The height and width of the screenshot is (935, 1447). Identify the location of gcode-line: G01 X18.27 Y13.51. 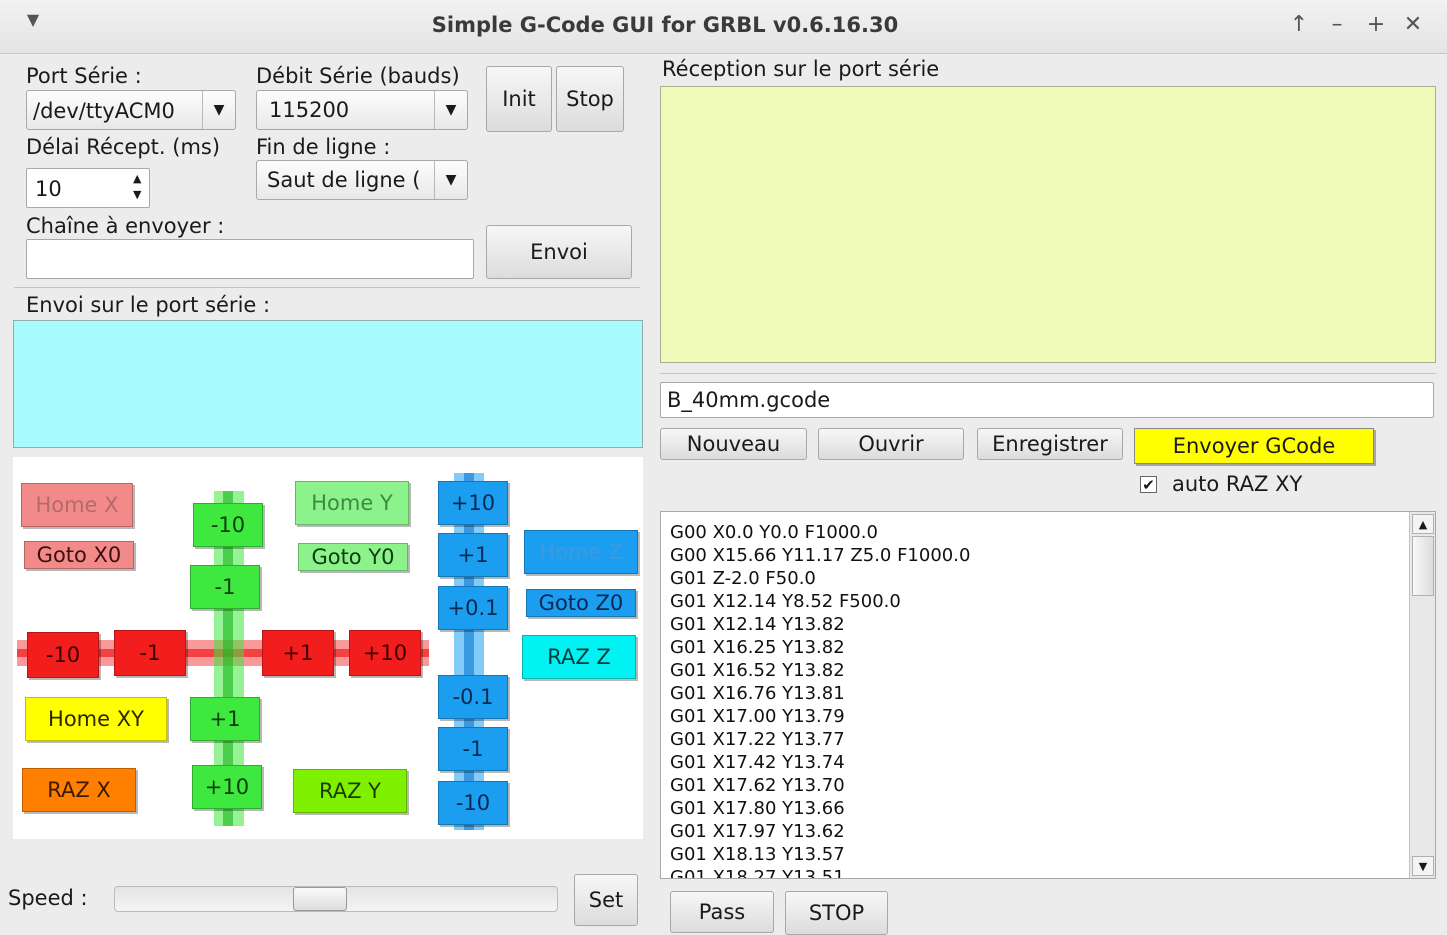
(820, 872).